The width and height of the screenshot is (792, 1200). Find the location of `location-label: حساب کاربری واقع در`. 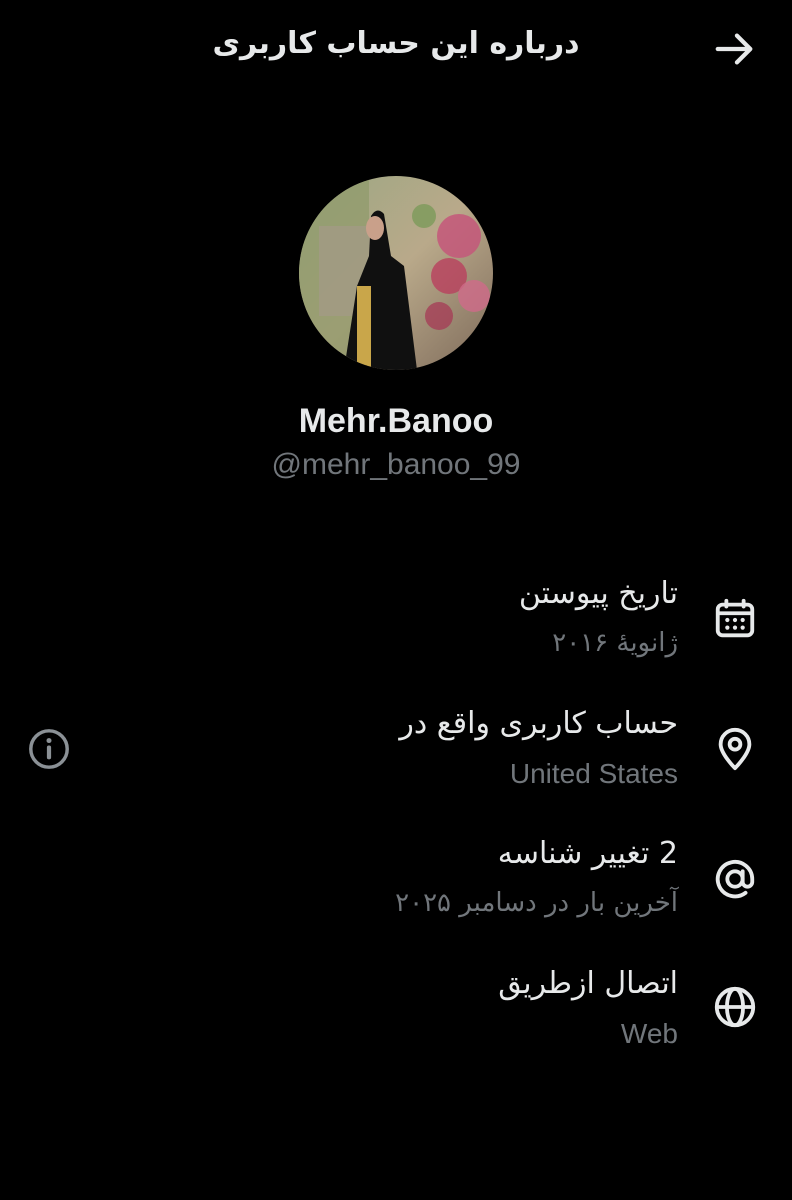

location-label: حساب کاربری واقع در is located at coordinates (538, 723).